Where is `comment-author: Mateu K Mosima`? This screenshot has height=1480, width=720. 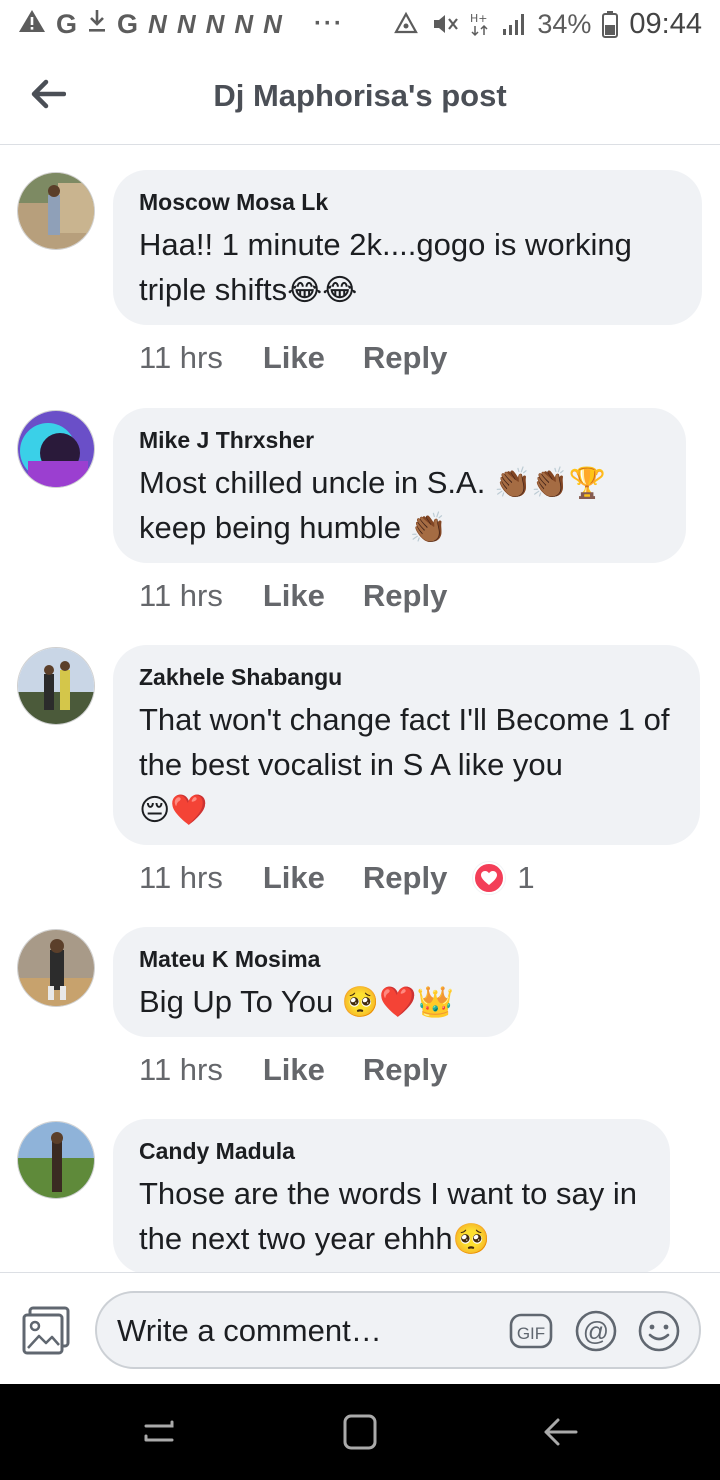
comment-author: Mateu K Mosima is located at coordinates (316, 959).